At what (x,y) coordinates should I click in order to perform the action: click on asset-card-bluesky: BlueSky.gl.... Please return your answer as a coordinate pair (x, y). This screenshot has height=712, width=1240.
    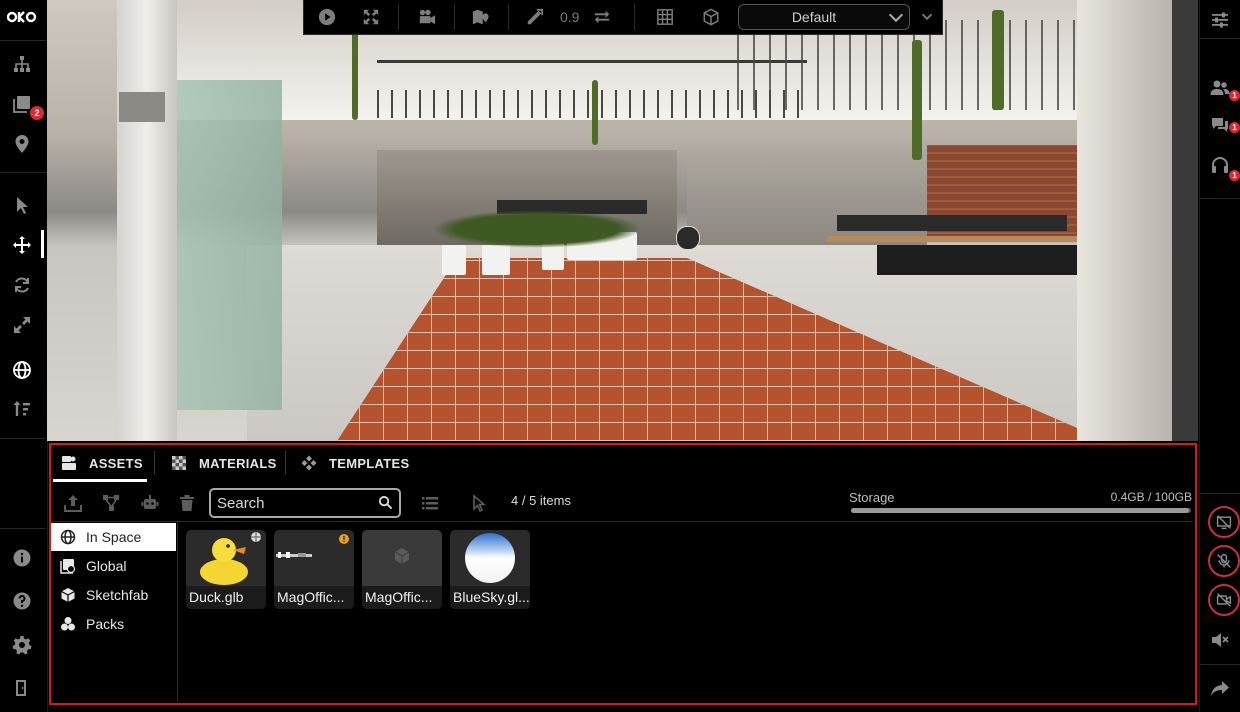
    Looking at the image, I should click on (490, 569).